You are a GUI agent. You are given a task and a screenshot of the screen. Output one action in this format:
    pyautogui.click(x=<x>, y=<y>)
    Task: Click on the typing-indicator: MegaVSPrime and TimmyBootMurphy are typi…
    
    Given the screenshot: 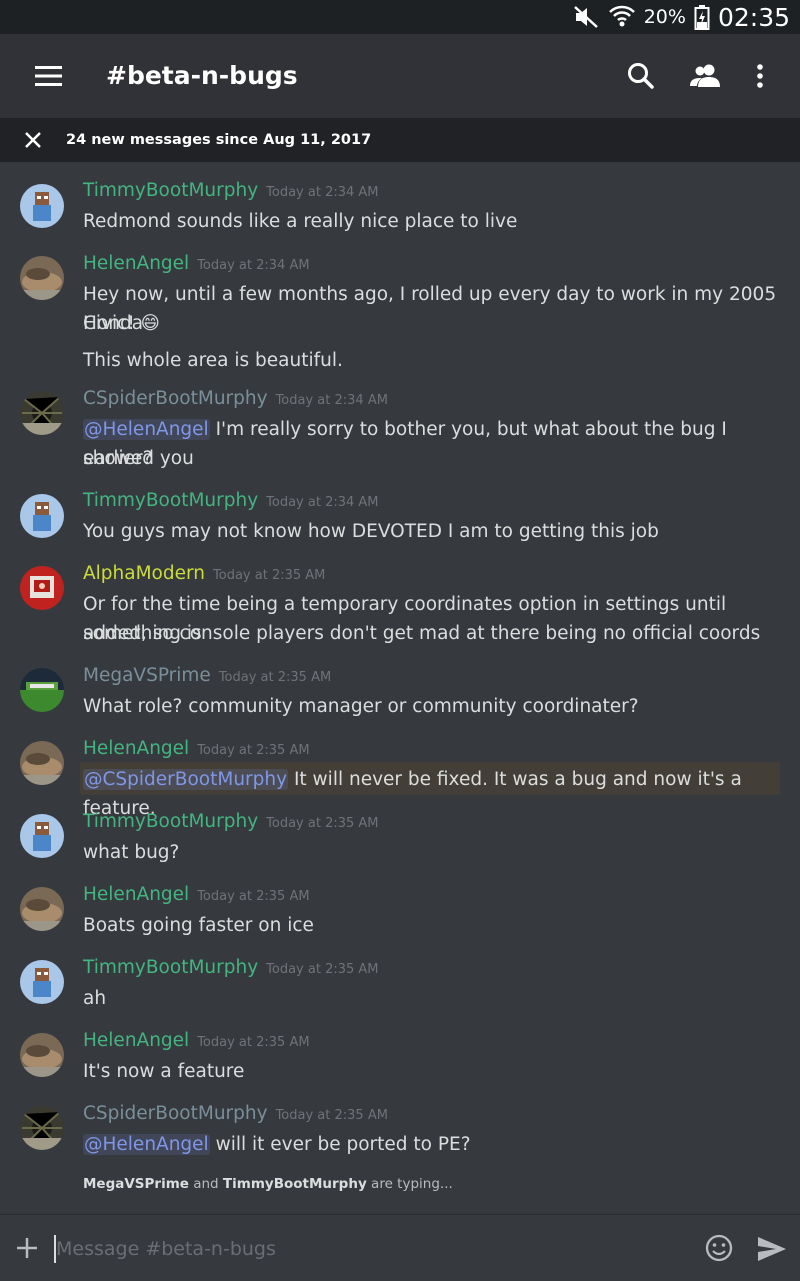 What is the action you would take?
    pyautogui.click(x=268, y=1184)
    